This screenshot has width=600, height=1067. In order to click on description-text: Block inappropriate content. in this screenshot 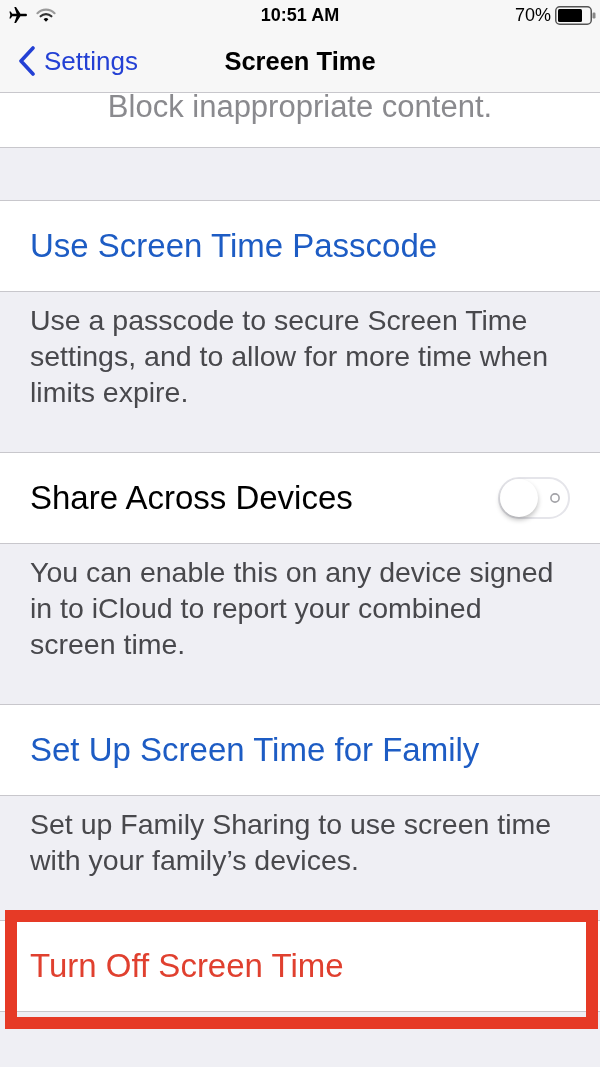, I will do `click(300, 107)`.